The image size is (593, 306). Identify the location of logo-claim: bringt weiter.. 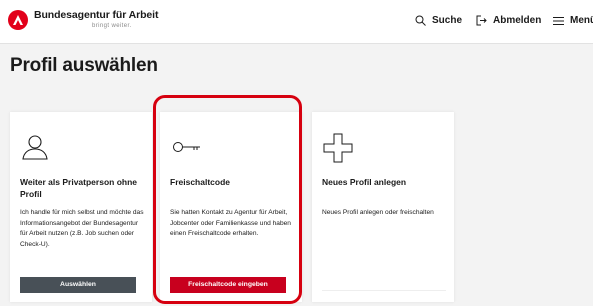
(112, 25).